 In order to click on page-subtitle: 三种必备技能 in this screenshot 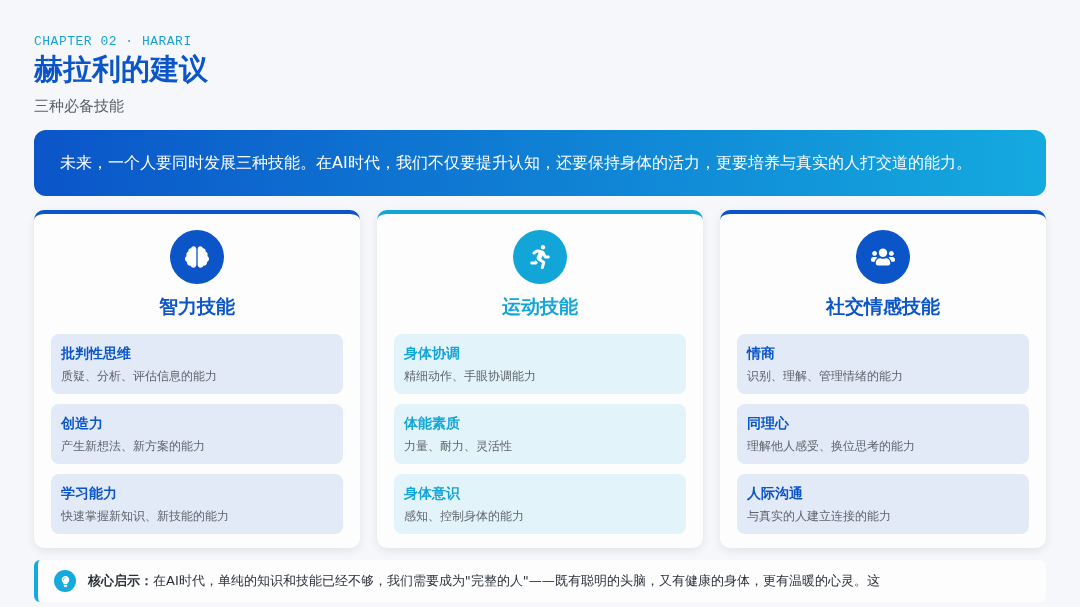, I will do `click(79, 106)`.